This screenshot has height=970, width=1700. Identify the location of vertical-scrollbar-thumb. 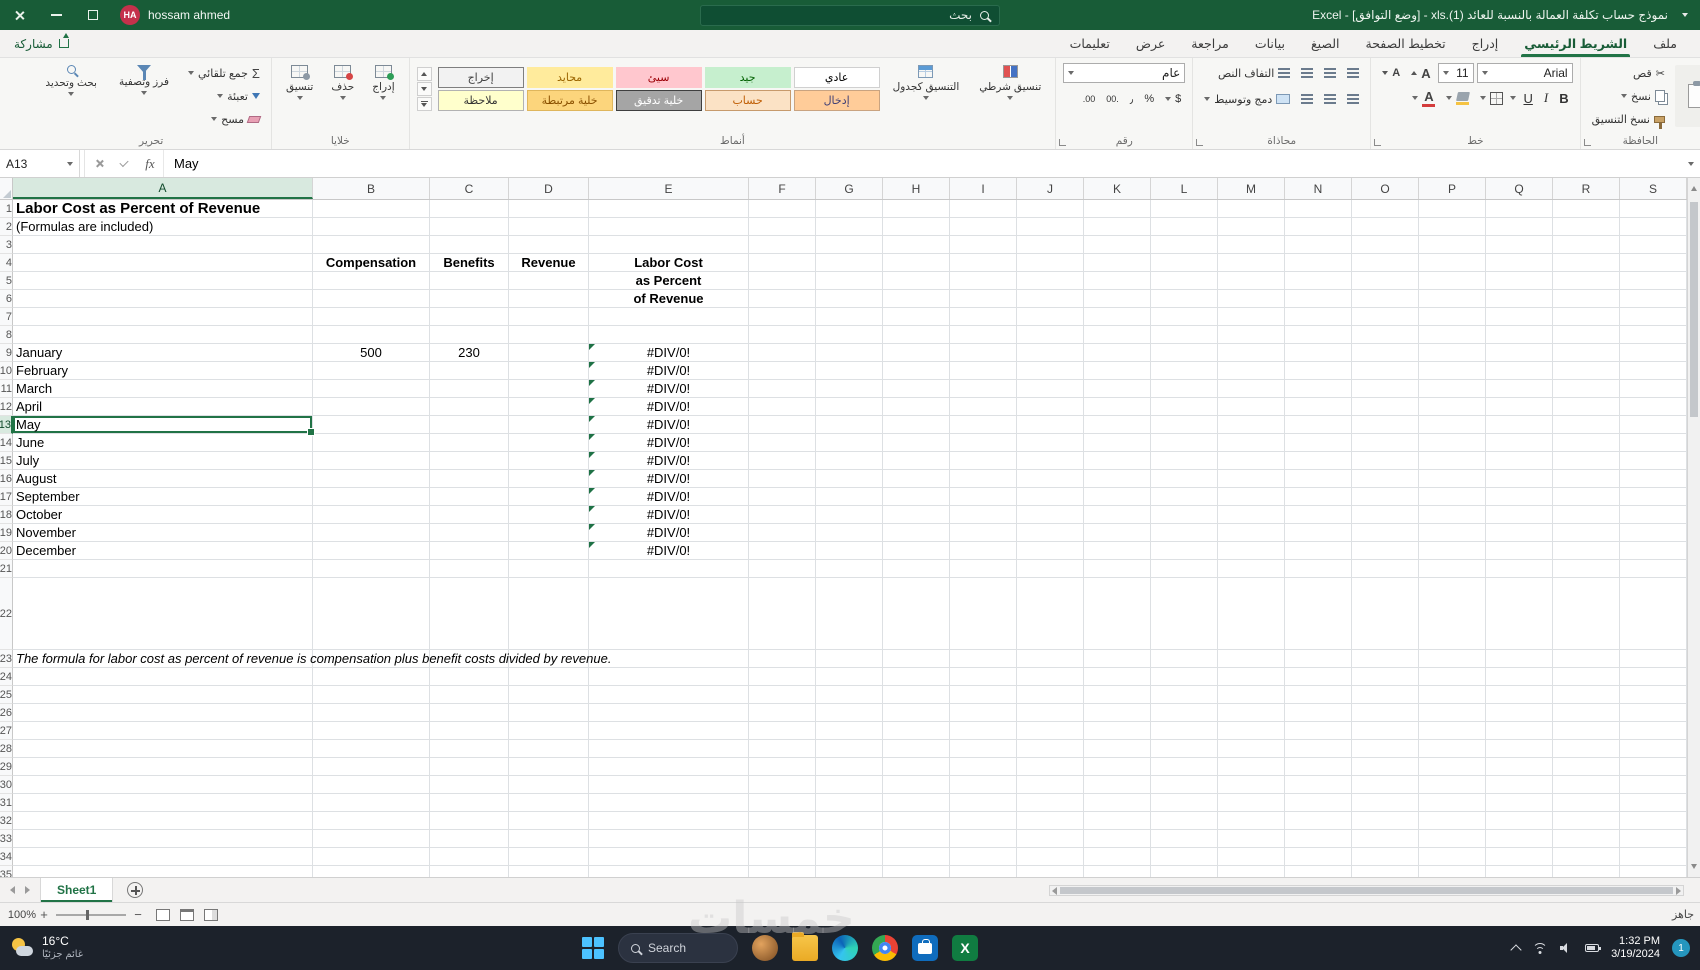
(1694, 309).